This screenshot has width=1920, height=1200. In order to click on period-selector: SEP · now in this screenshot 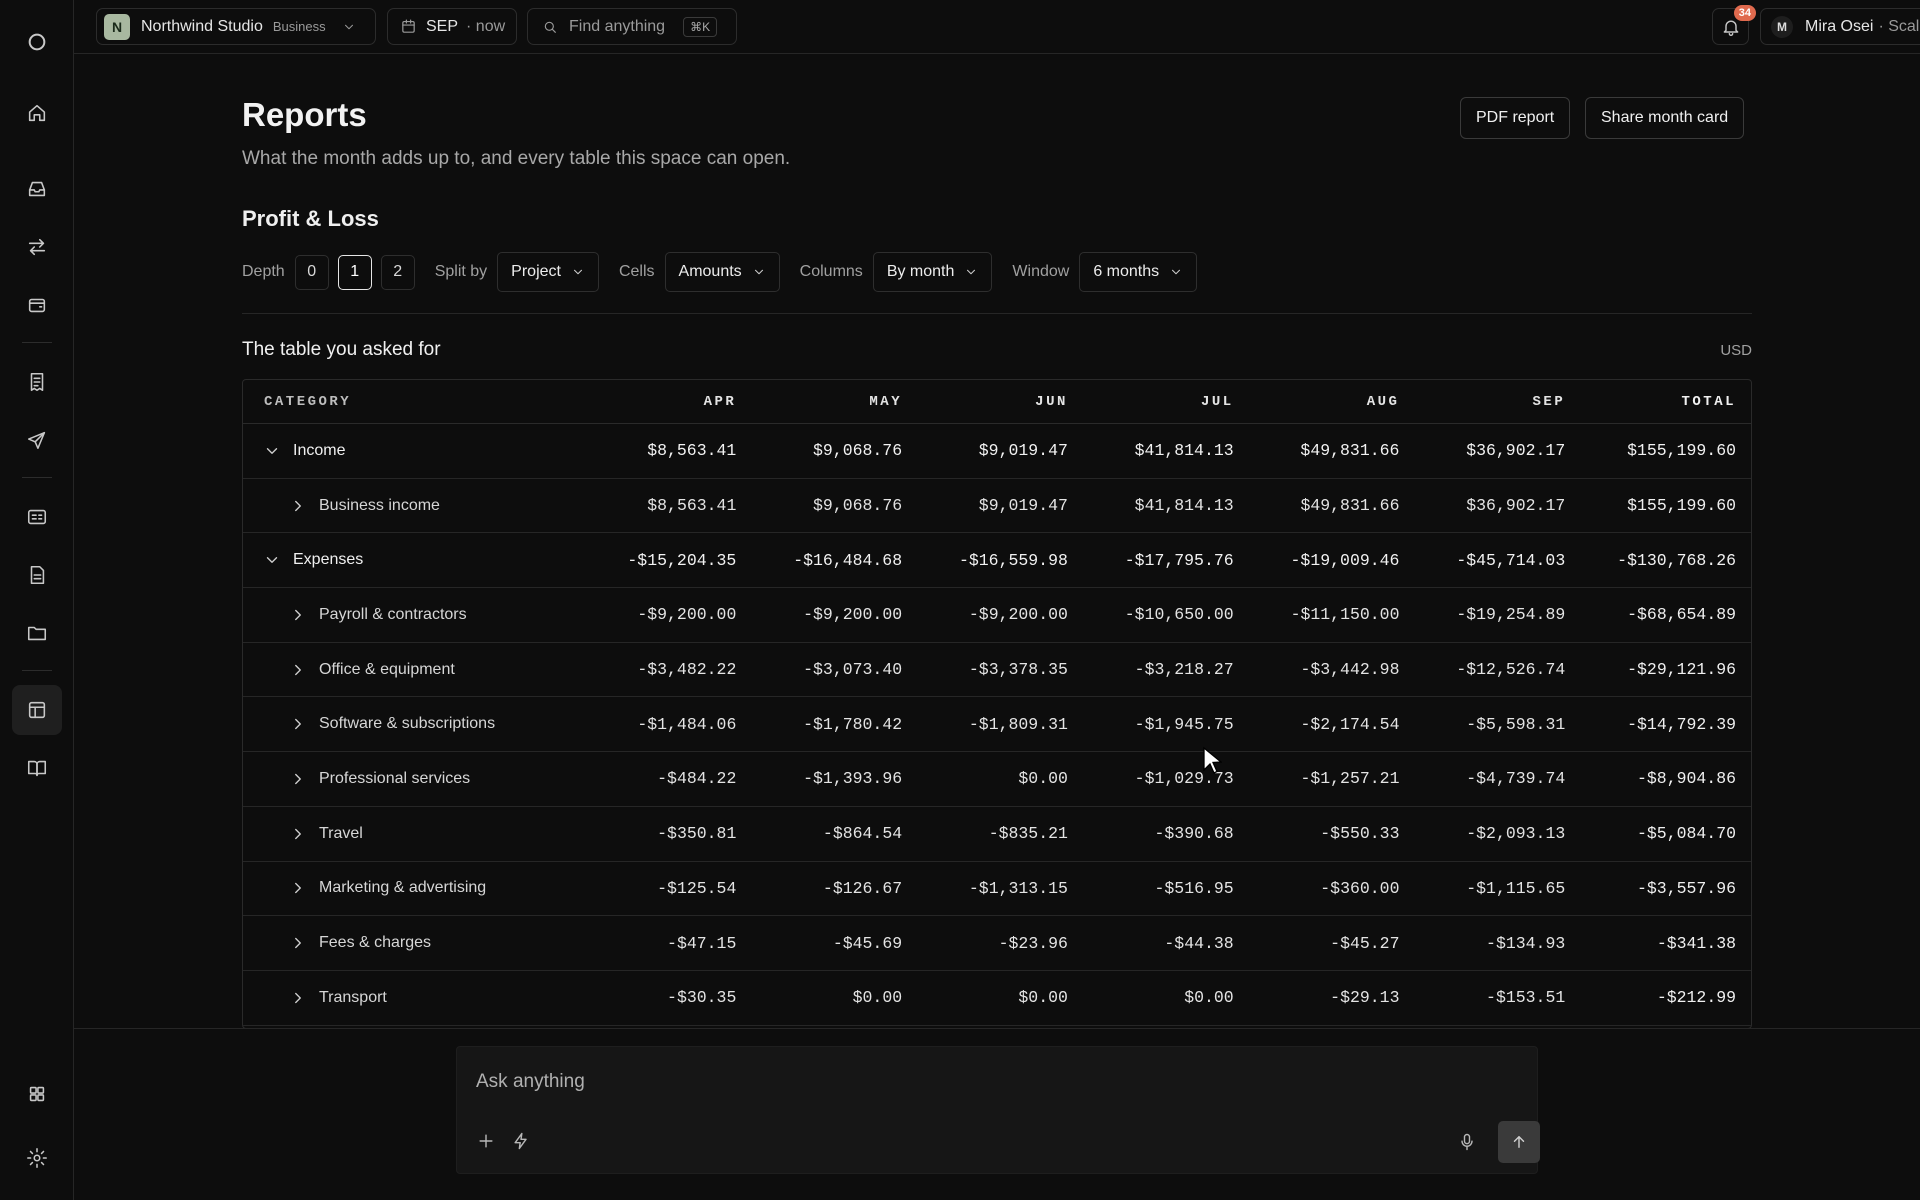, I will do `click(452, 26)`.